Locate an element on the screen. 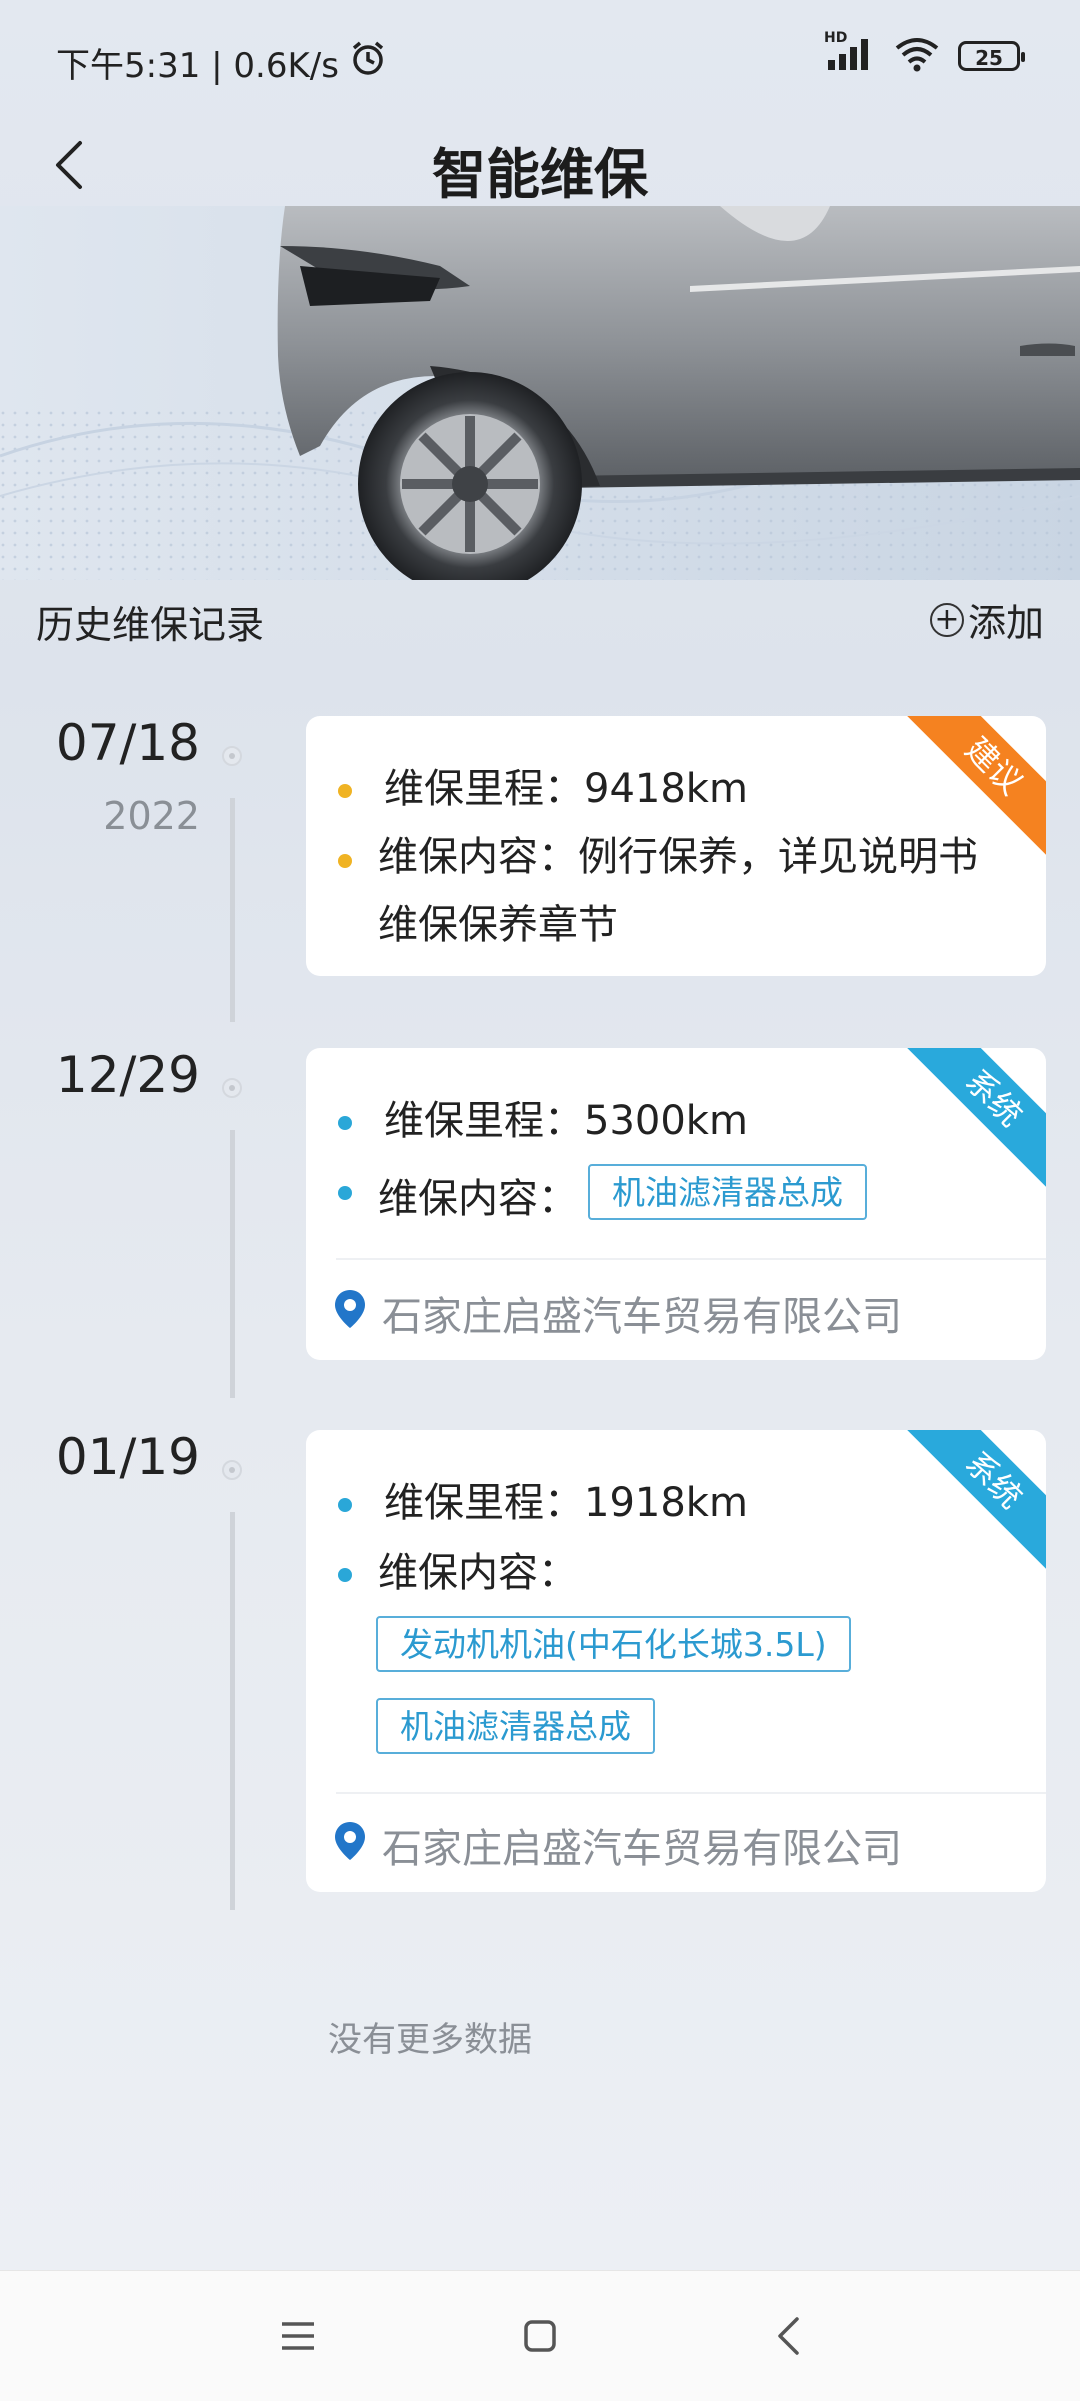 This screenshot has height=2401, width=1080. content-text: 维保内容：例行保养，详见说明书 is located at coordinates (678, 857).